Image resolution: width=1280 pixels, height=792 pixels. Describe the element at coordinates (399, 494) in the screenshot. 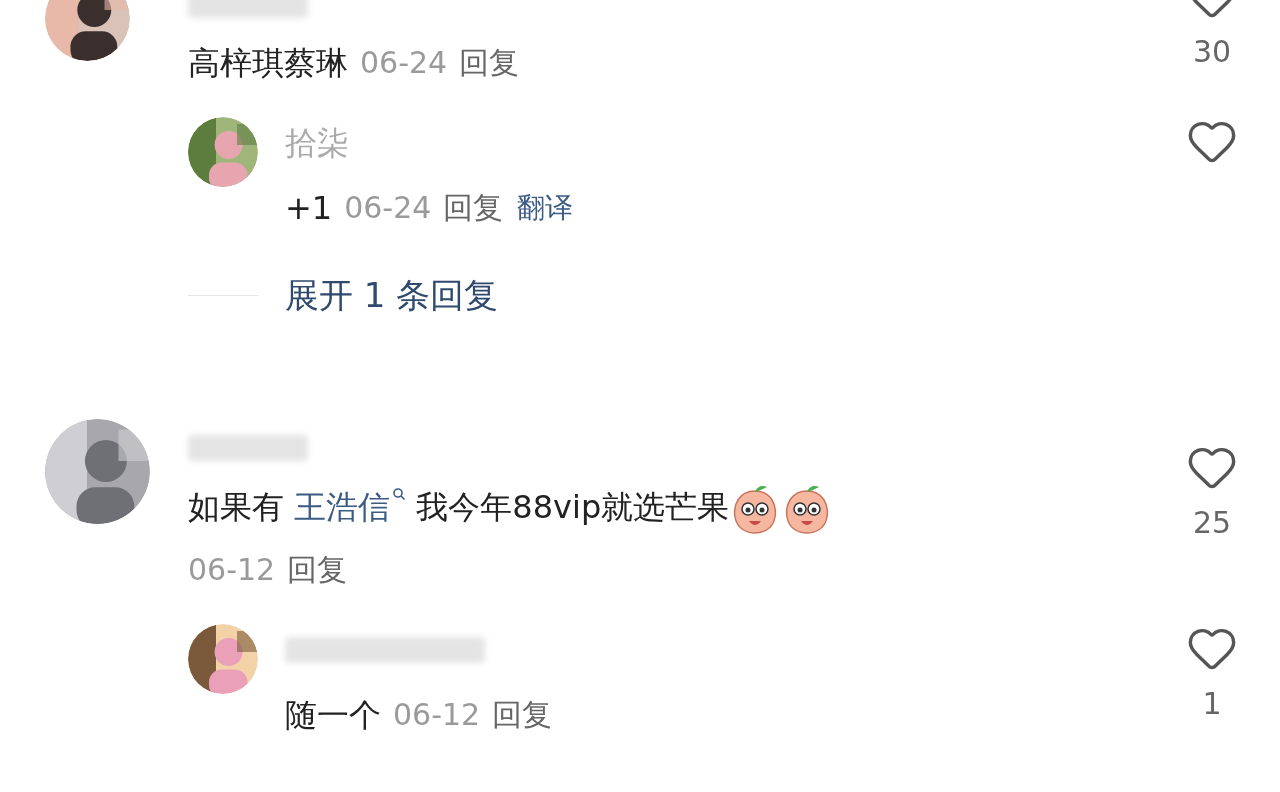

I see `search-icon` at that location.